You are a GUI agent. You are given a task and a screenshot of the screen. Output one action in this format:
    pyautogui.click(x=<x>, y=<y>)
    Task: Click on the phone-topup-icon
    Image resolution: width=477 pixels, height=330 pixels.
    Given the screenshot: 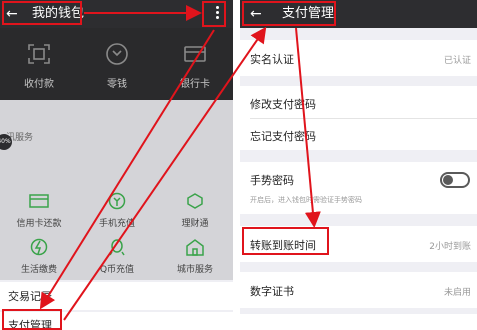 What is the action you would take?
    pyautogui.click(x=117, y=201)
    